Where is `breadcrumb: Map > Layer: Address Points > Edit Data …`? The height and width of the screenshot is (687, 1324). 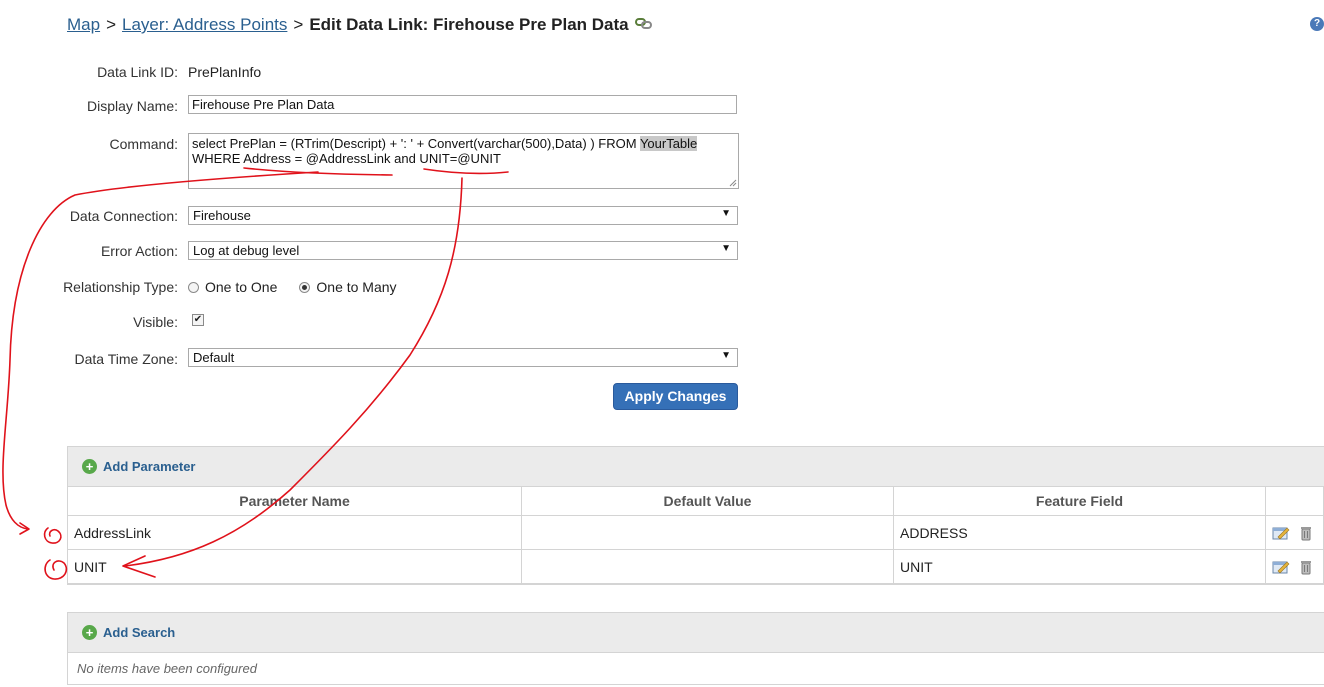 breadcrumb: Map > Layer: Address Points > Edit Data … is located at coordinates (360, 25).